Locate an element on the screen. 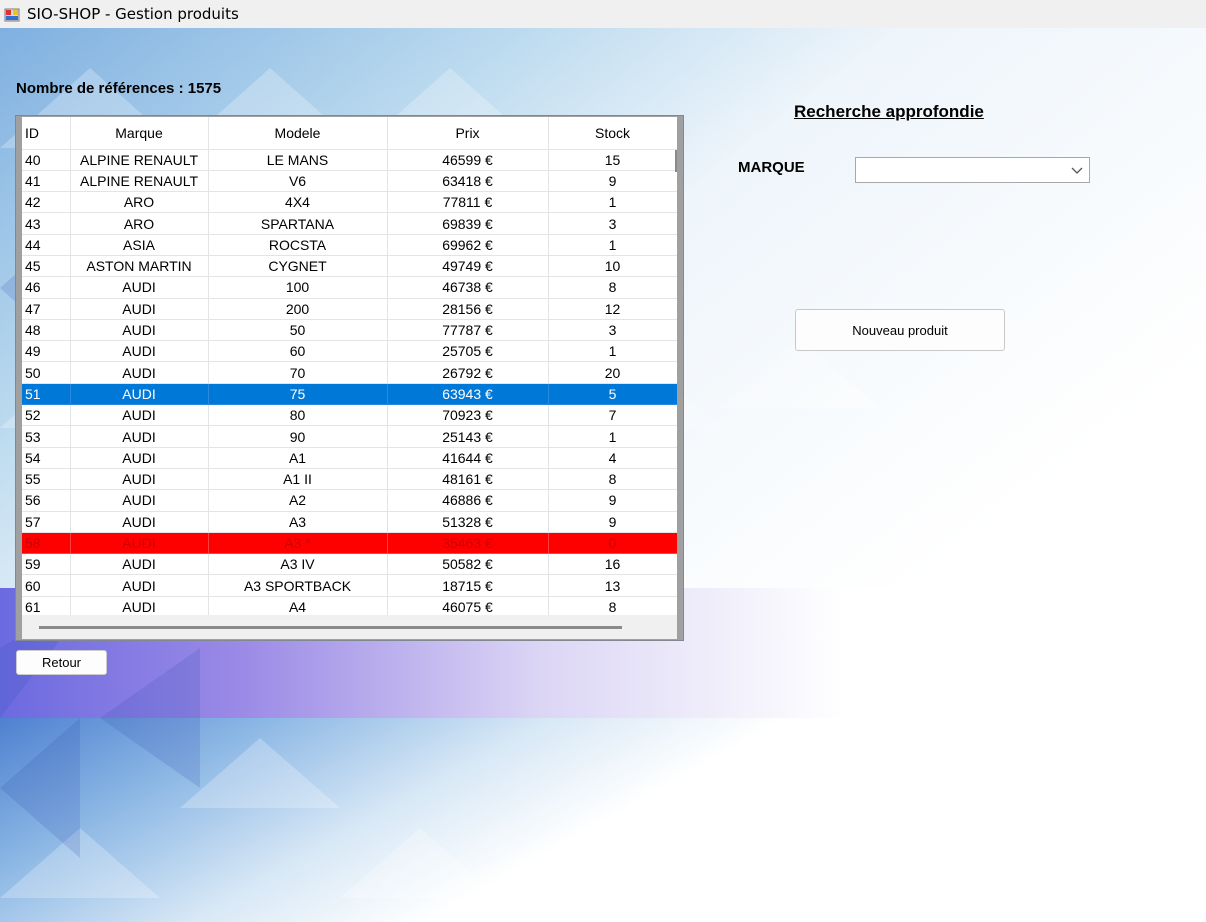  cell-prix: 77811 € is located at coordinates (468, 202).